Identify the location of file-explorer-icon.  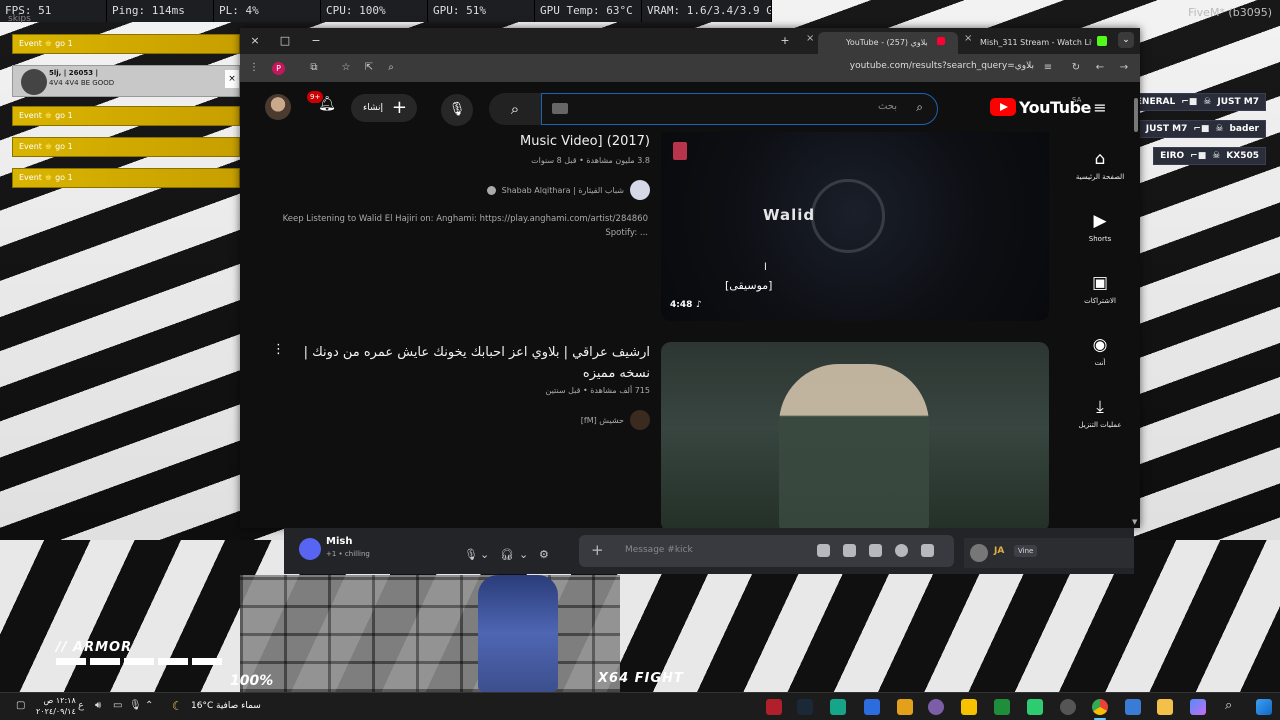
(1165, 707).